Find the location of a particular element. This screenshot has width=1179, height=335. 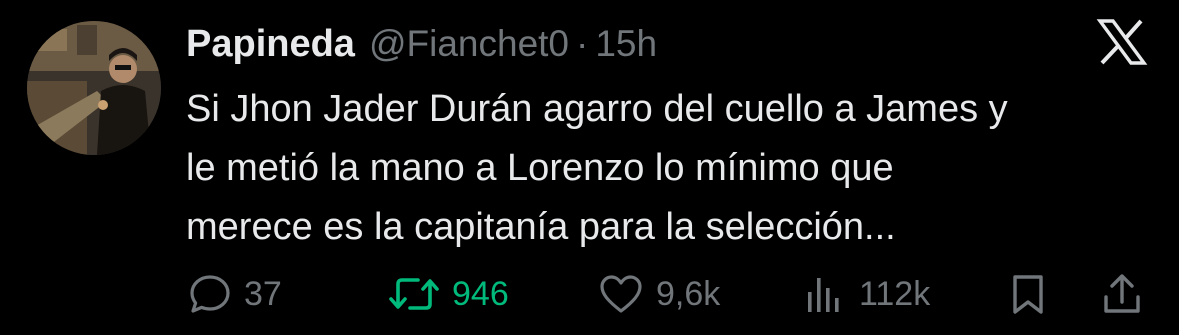

views-button: 112k is located at coordinates (866, 294).